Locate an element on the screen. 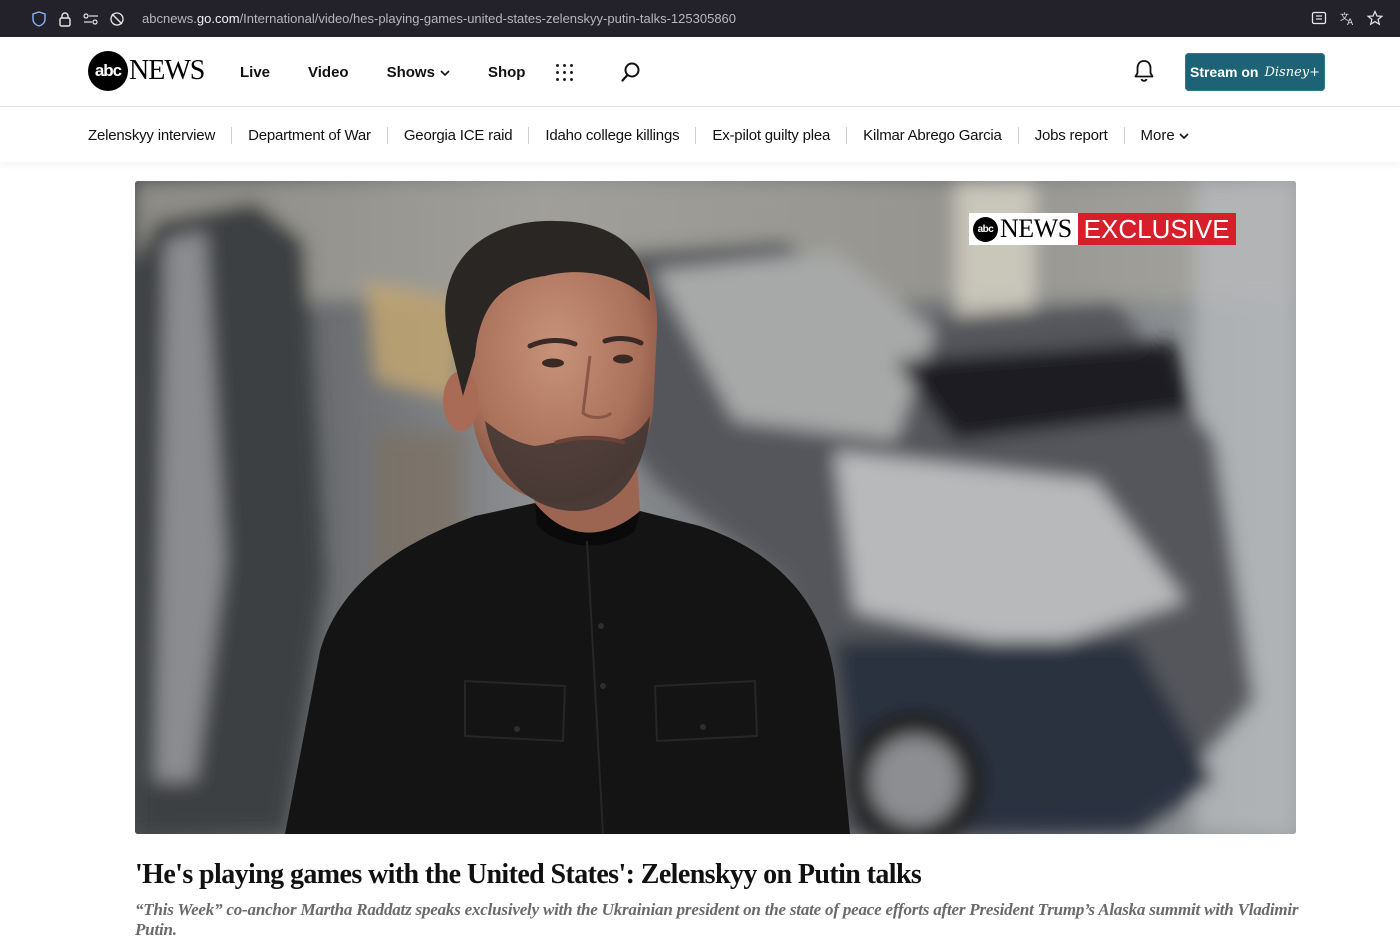 The height and width of the screenshot is (944, 1400). nav-shop: Shop is located at coordinates (507, 72).